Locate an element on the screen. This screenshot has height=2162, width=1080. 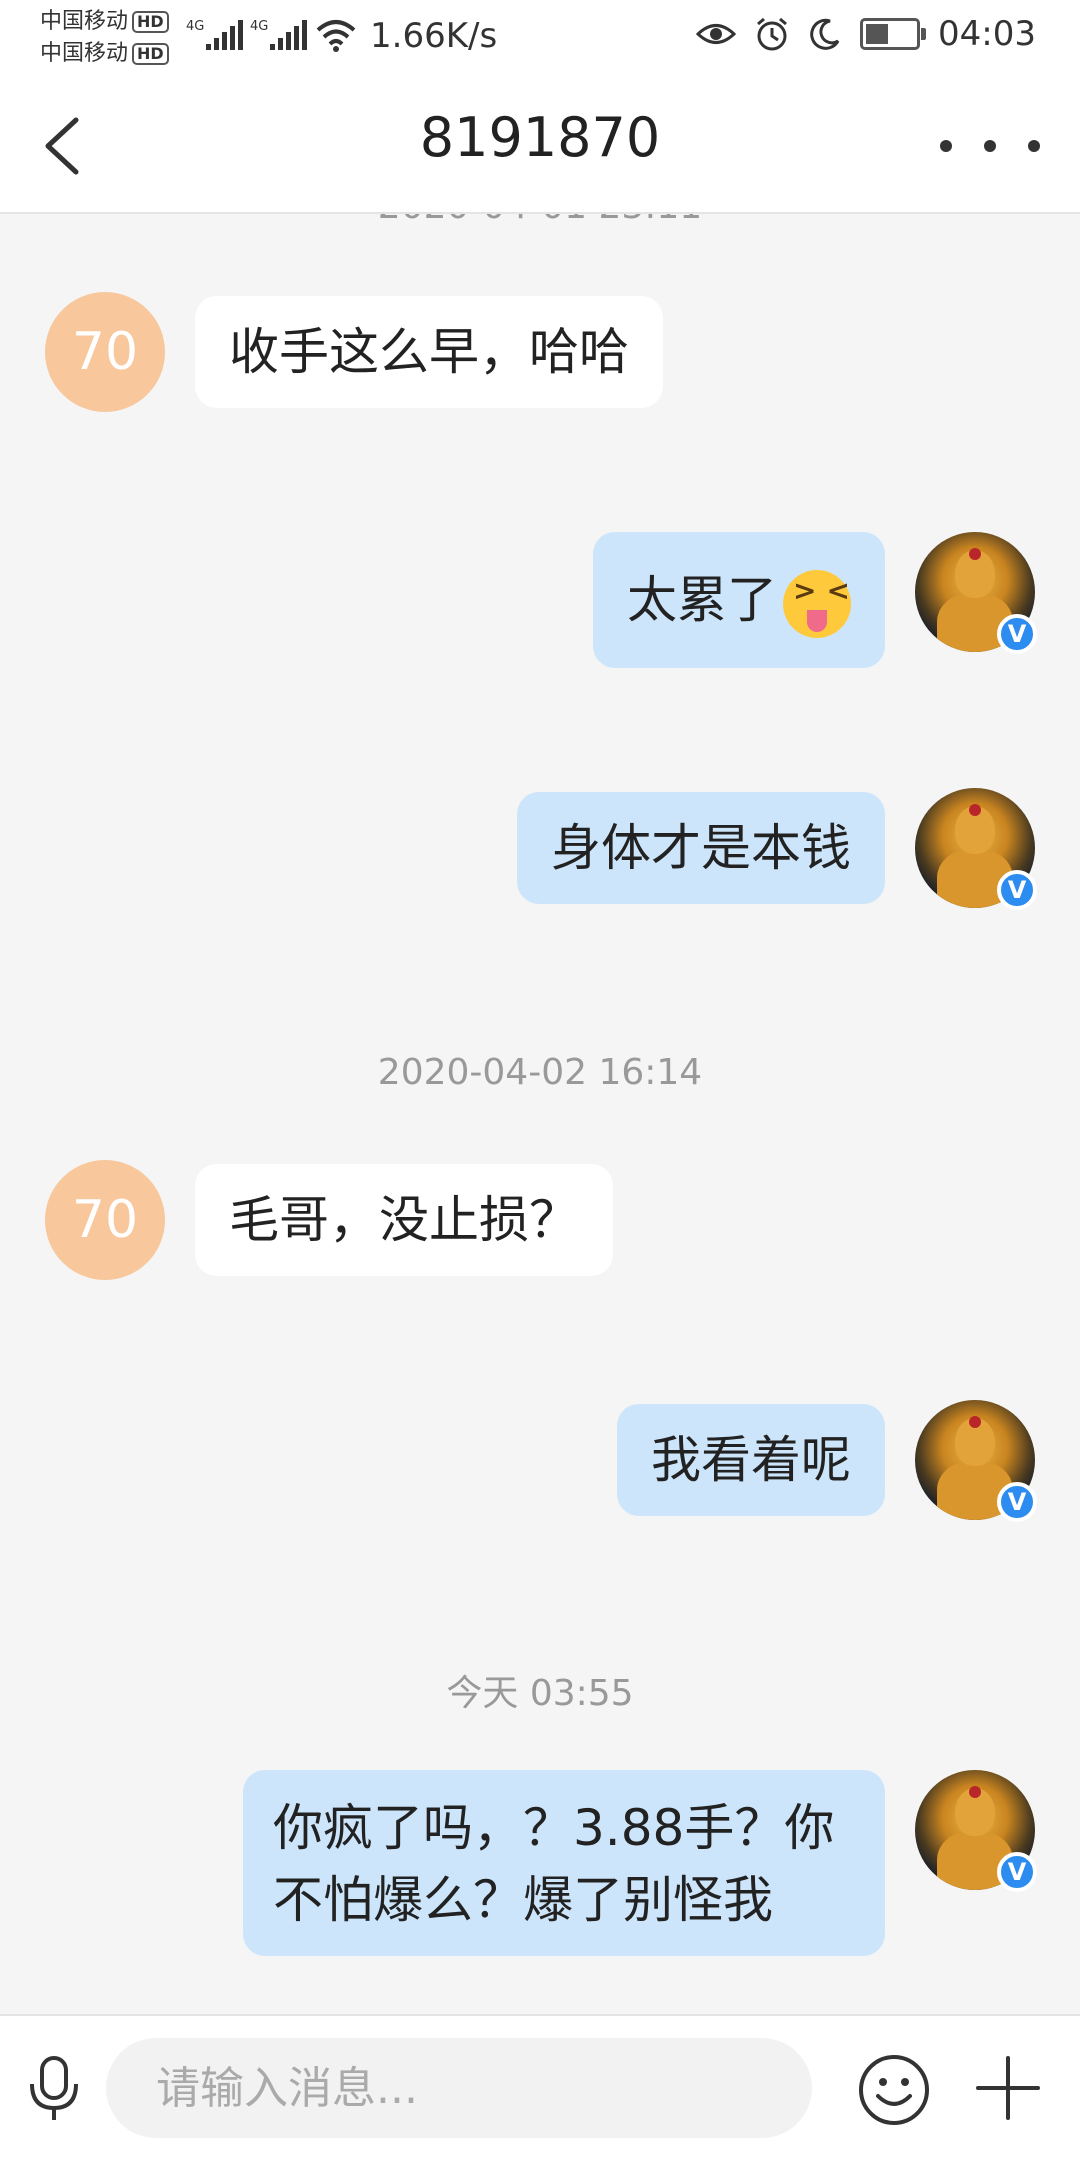
status-right: 04:03 is located at coordinates (866, 34).